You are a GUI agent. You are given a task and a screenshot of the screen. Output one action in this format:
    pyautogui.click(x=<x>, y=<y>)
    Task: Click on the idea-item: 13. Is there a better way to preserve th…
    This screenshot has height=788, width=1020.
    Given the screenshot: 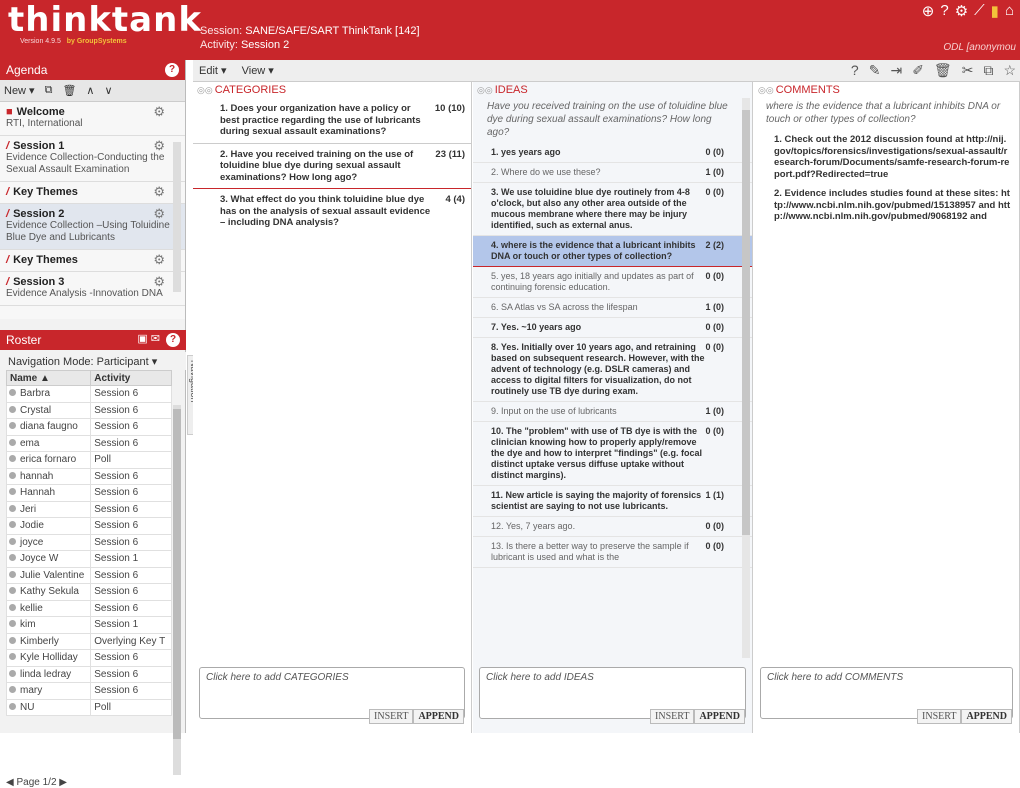 What is the action you would take?
    pyautogui.click(x=612, y=552)
    